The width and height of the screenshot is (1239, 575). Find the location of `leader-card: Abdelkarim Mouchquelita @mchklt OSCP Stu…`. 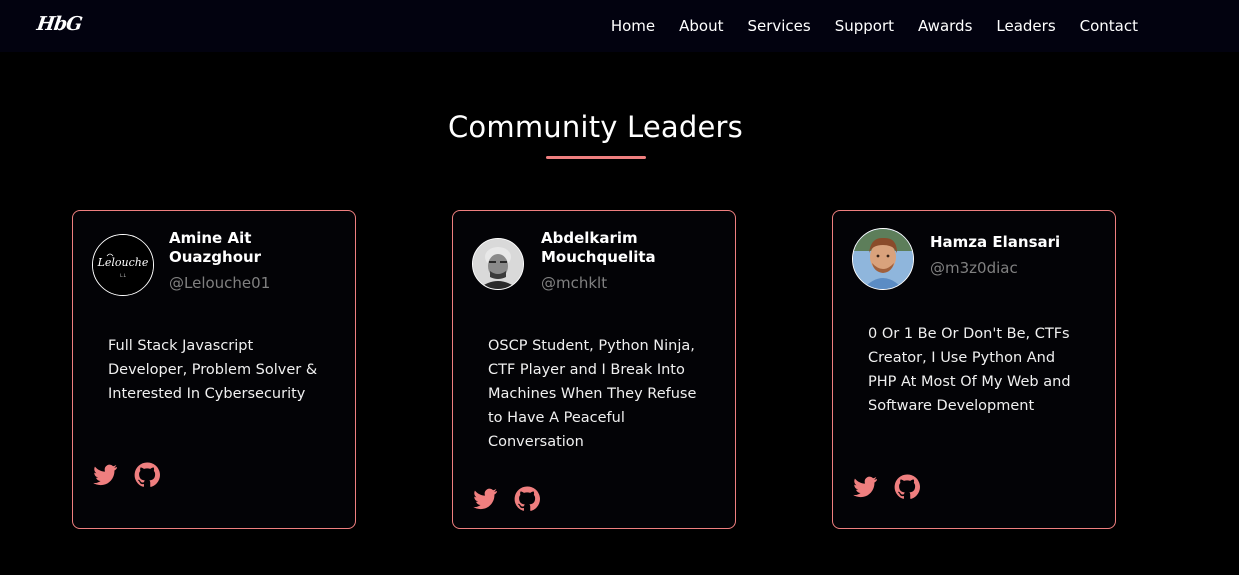

leader-card: Abdelkarim Mouchquelita @mchklt OSCP Stu… is located at coordinates (594, 369).